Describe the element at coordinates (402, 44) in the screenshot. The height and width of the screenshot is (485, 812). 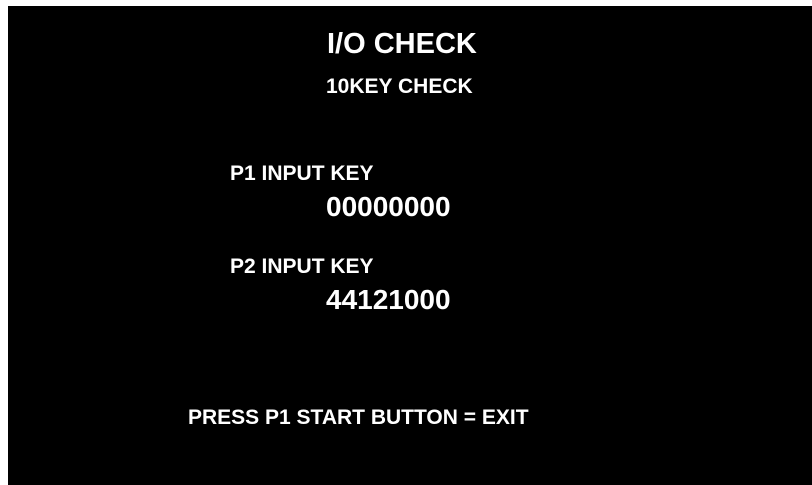
I see `screen-title: I/O CHECK` at that location.